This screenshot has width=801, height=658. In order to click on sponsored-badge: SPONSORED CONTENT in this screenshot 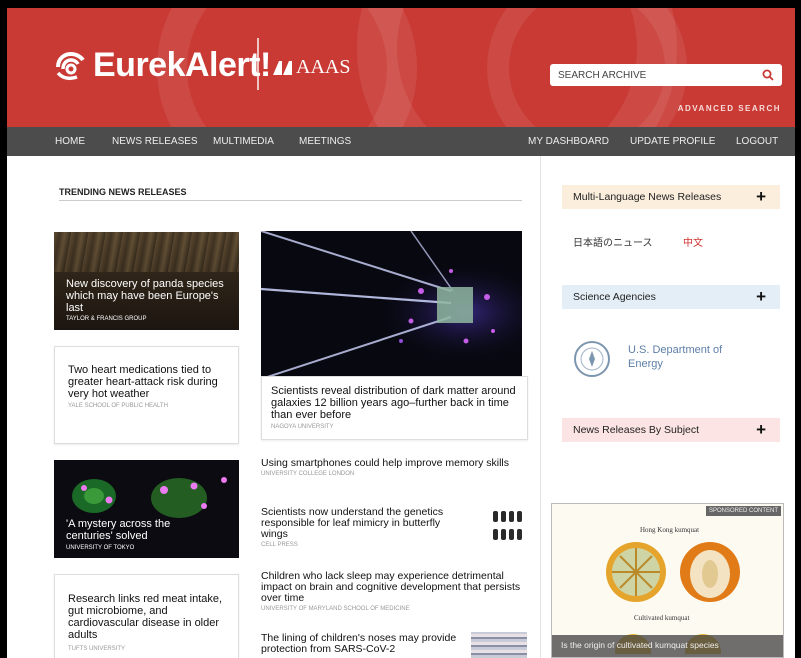, I will do `click(743, 511)`.